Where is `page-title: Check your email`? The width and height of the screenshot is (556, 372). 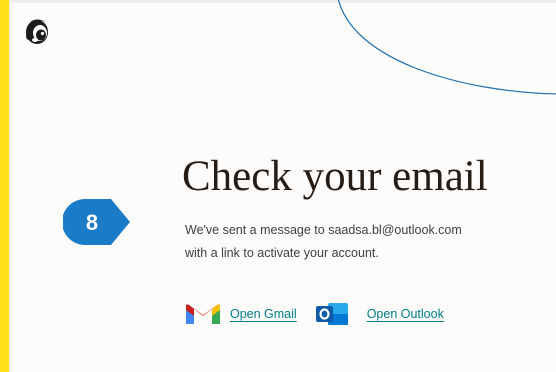
page-title: Check your email is located at coordinates (335, 176).